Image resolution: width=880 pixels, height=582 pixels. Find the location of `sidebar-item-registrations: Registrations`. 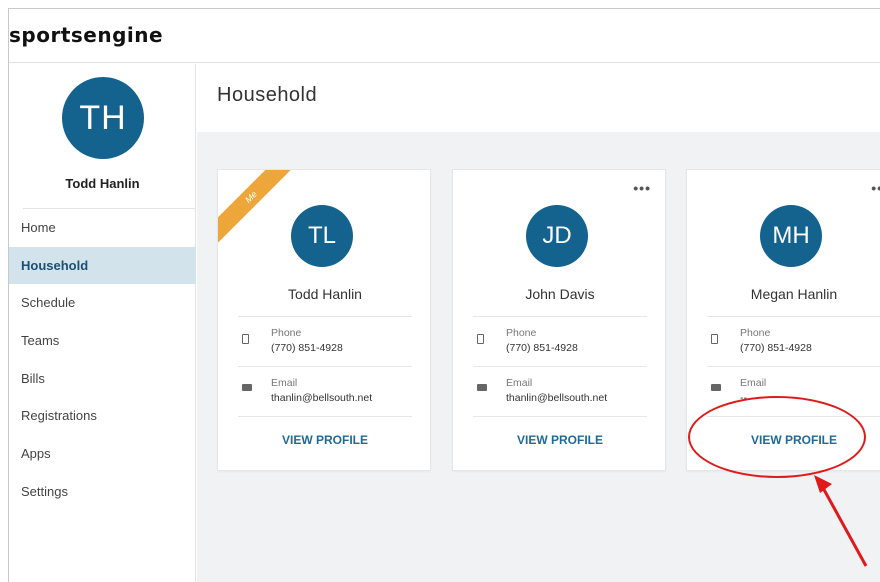

sidebar-item-registrations: Registrations is located at coordinates (102, 416).